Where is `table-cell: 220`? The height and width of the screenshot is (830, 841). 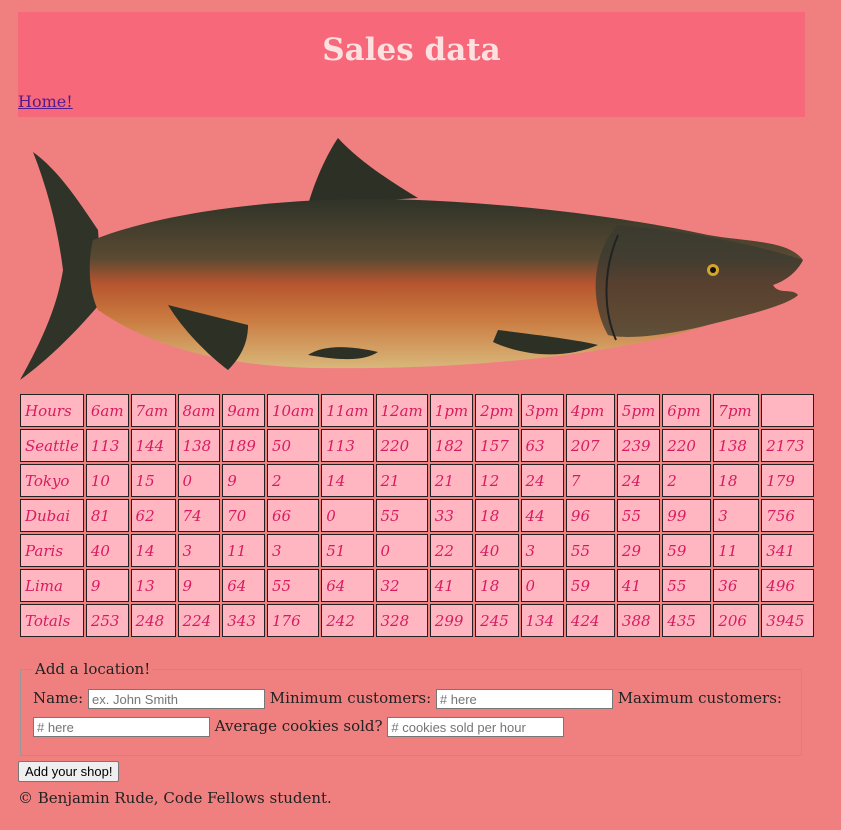
table-cell: 220 is located at coordinates (401, 445).